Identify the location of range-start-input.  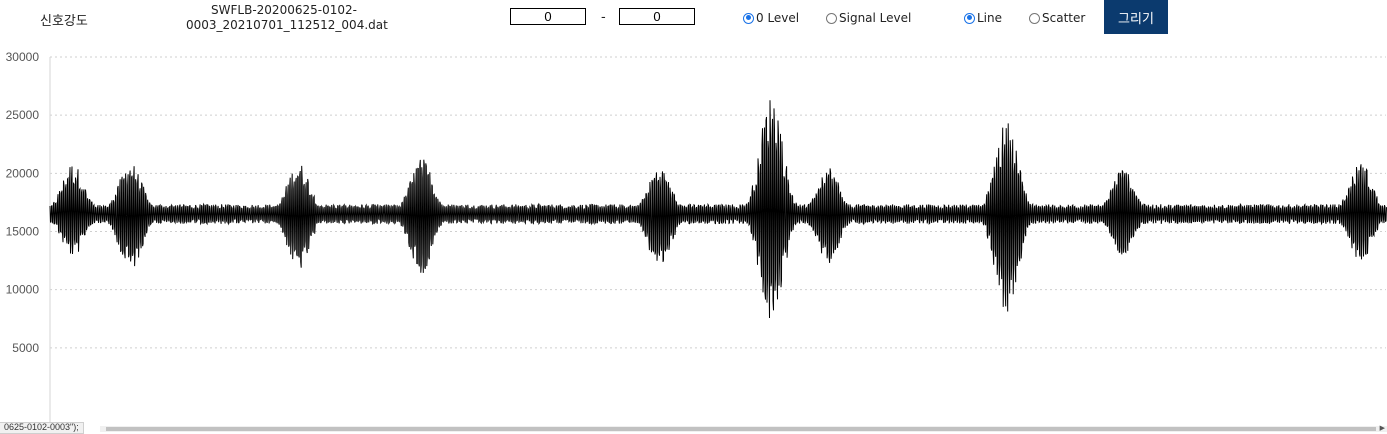
(548, 16).